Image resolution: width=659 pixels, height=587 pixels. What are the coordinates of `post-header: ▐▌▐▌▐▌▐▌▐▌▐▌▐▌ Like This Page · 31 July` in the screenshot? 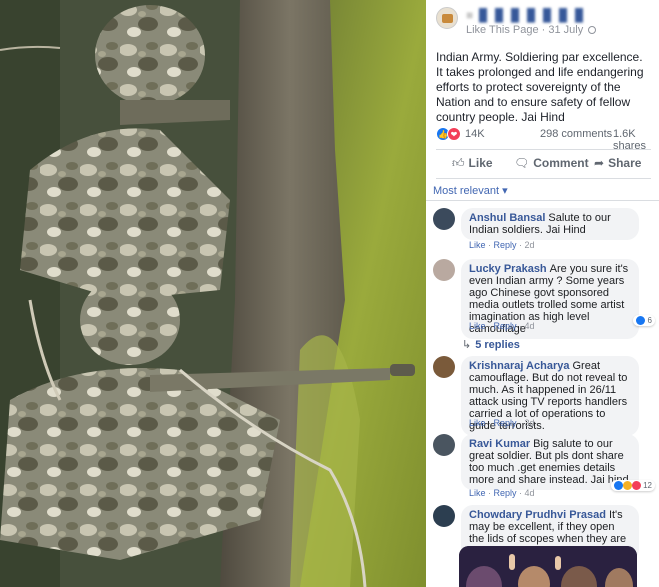 It's located at (542, 20).